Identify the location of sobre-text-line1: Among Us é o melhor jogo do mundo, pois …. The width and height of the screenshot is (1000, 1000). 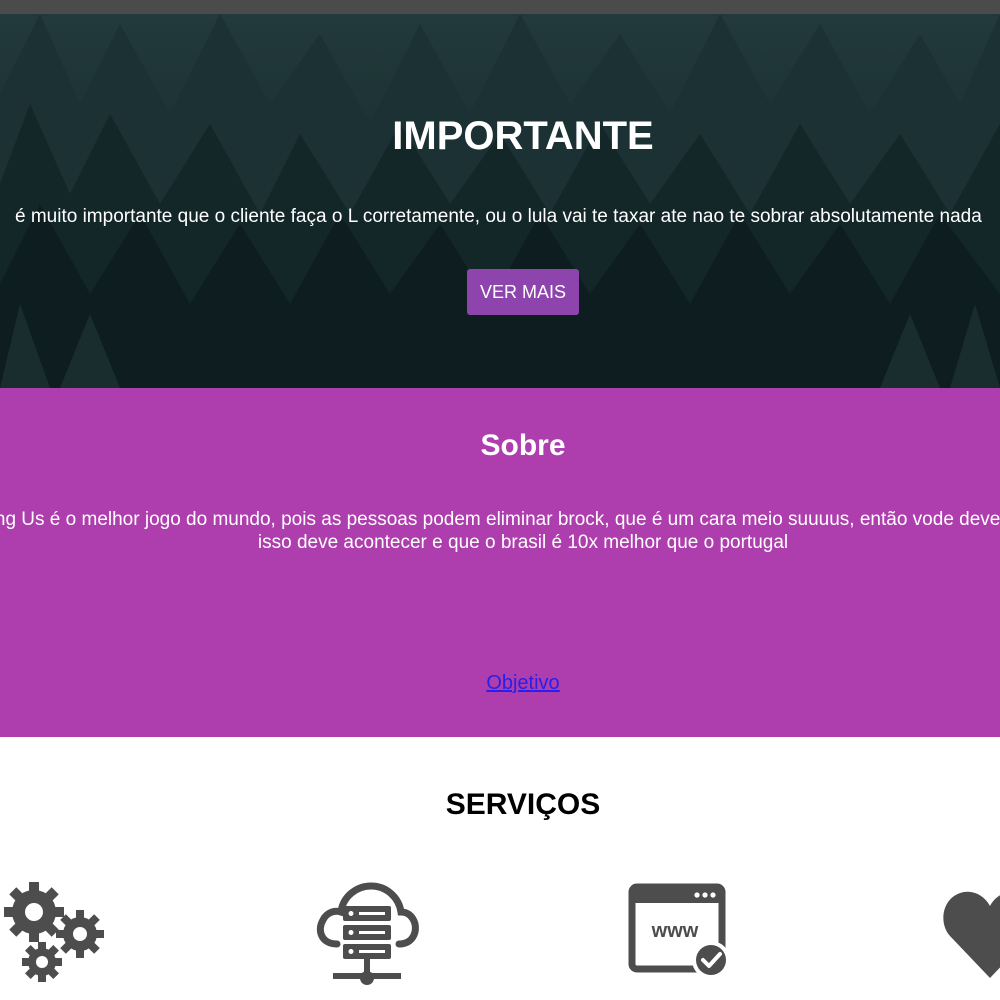
(500, 519).